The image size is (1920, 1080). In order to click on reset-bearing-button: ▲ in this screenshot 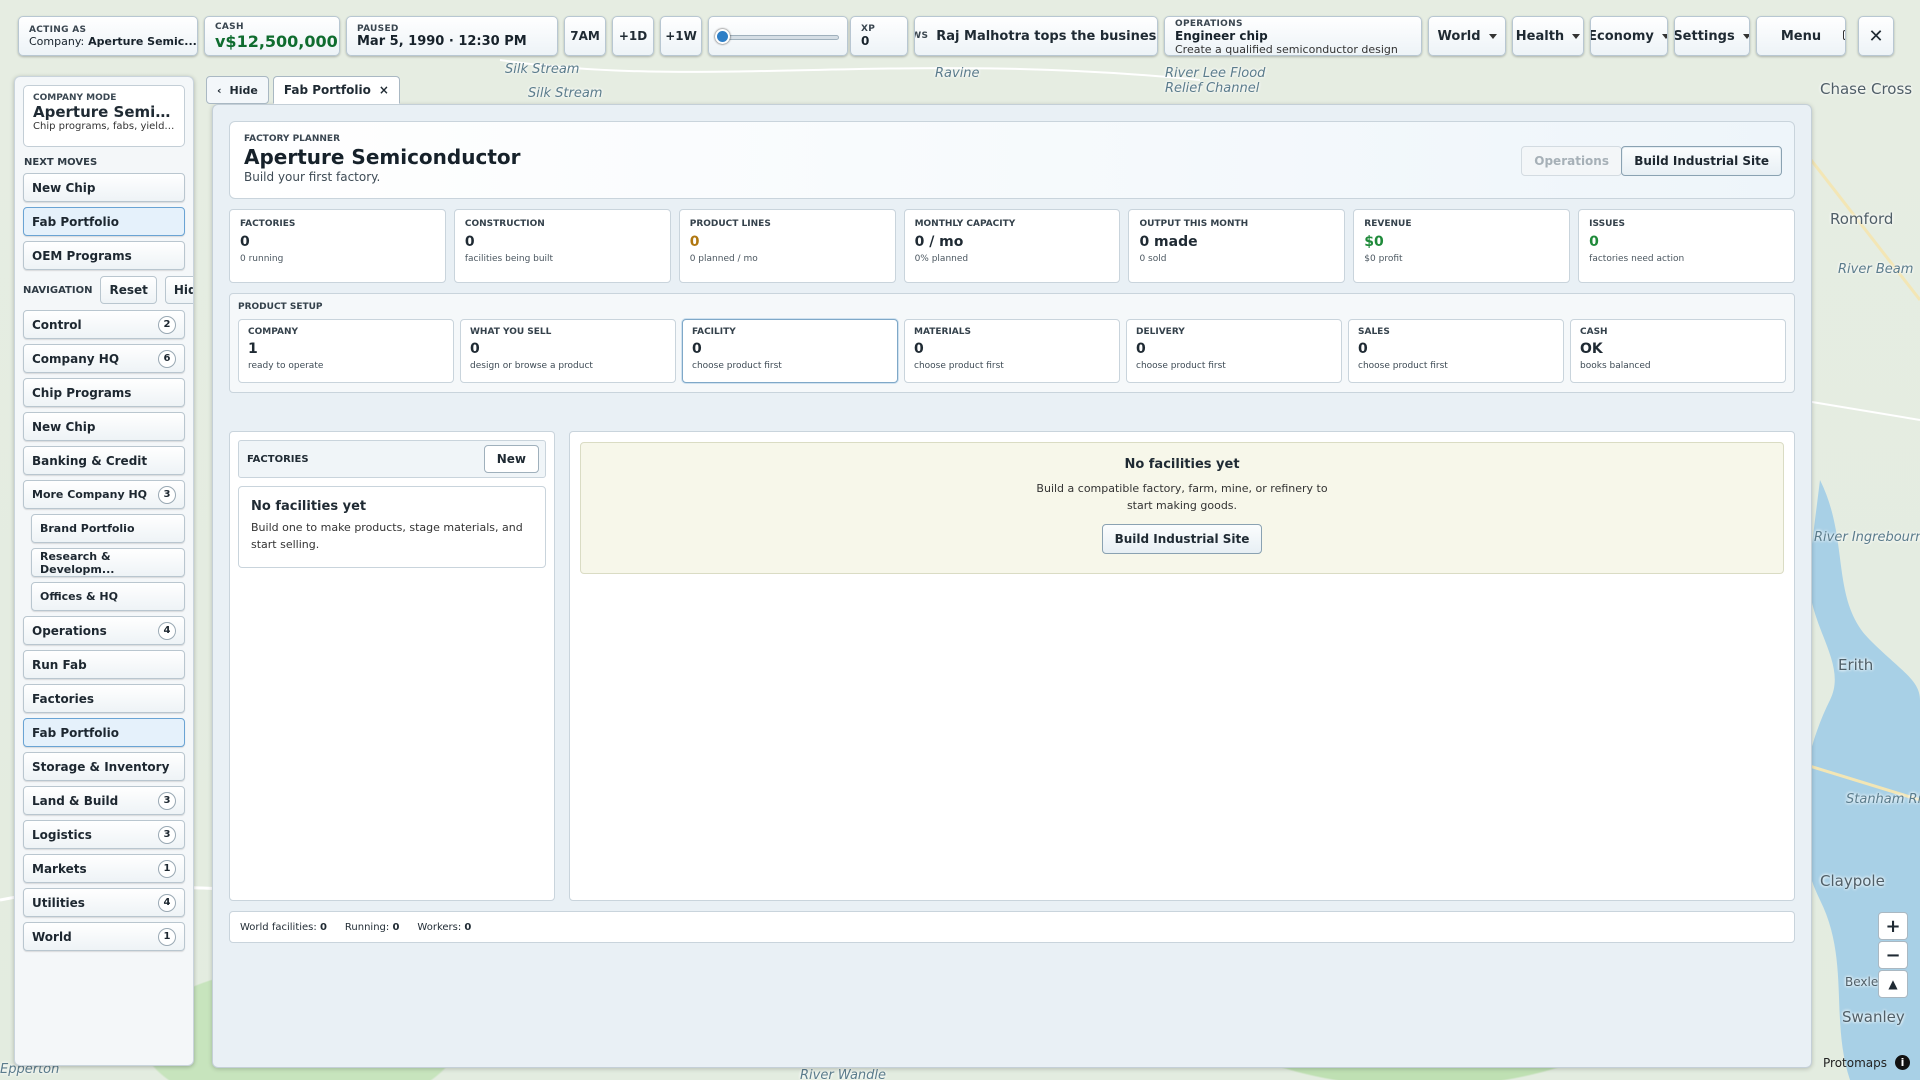, I will do `click(1893, 984)`.